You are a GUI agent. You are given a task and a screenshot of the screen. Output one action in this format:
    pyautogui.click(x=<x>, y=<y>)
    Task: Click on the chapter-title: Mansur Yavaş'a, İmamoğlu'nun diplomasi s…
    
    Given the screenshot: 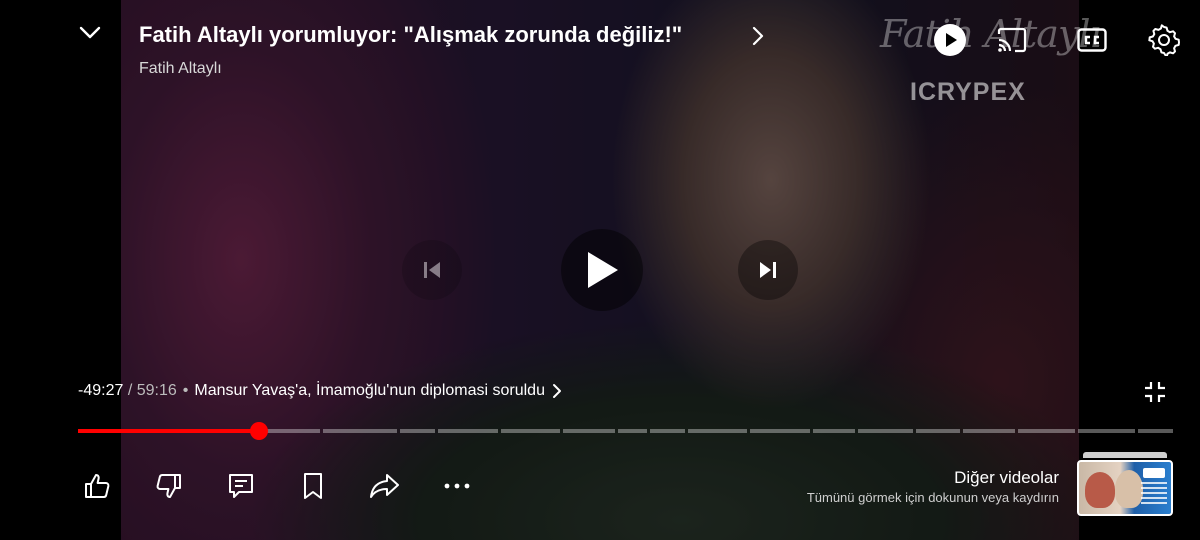 What is the action you would take?
    pyautogui.click(x=369, y=391)
    